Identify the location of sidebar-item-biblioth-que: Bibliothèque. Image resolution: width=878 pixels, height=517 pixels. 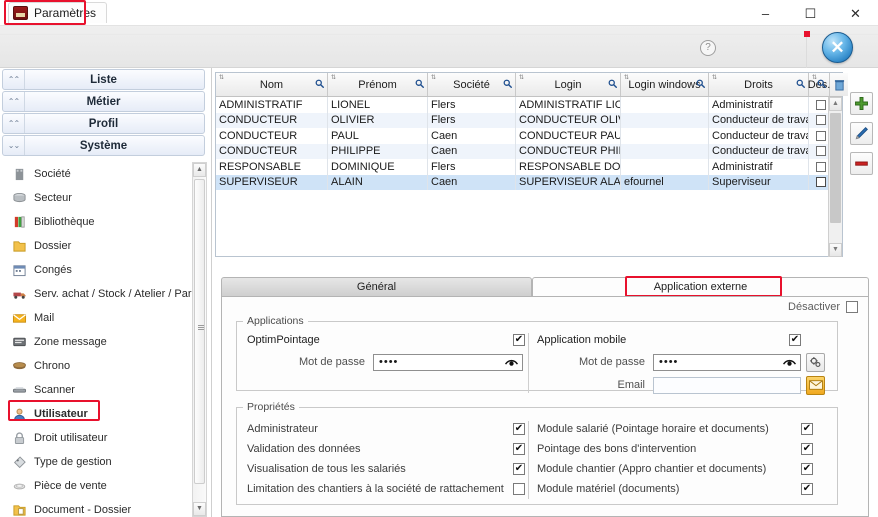
(106, 222).